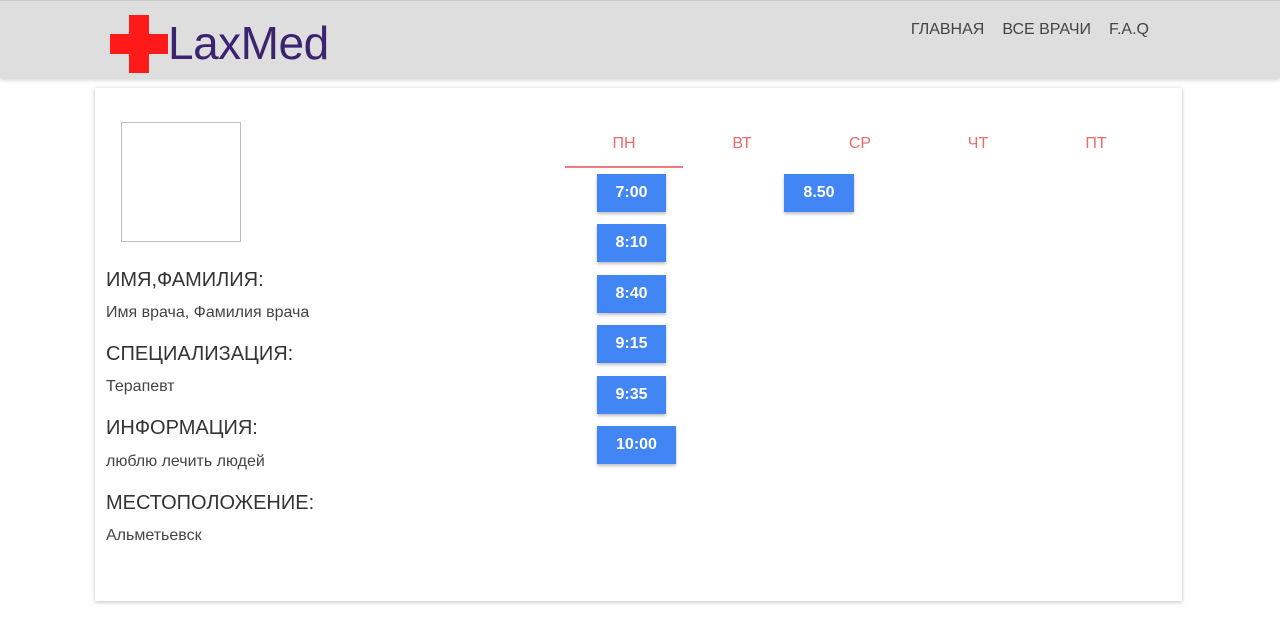 This screenshot has height=620, width=1280. What do you see at coordinates (1129, 30) in the screenshot?
I see `nav-faq-link: F.A.Q` at bounding box center [1129, 30].